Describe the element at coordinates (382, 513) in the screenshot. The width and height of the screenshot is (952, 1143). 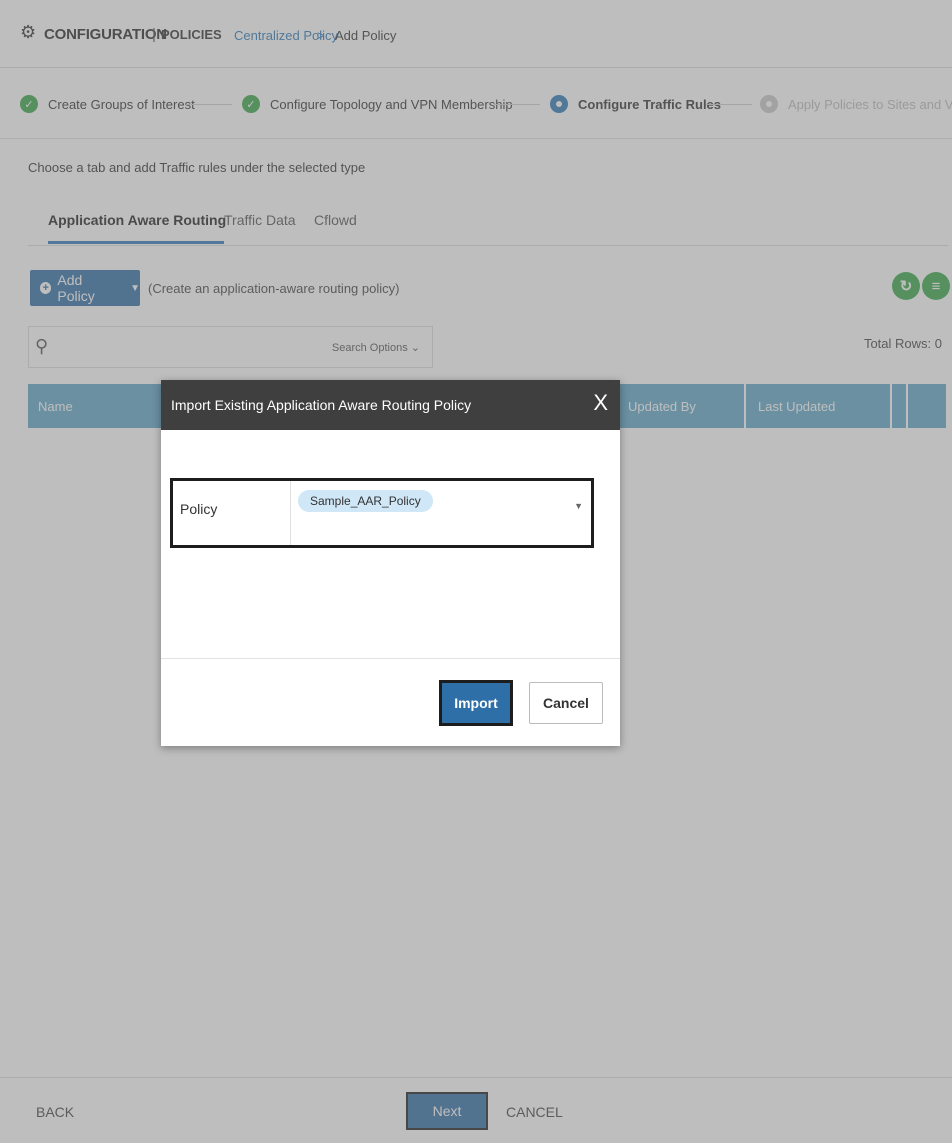
I see `policy-field: Policy Sample_AAR_Policy ▼` at that location.